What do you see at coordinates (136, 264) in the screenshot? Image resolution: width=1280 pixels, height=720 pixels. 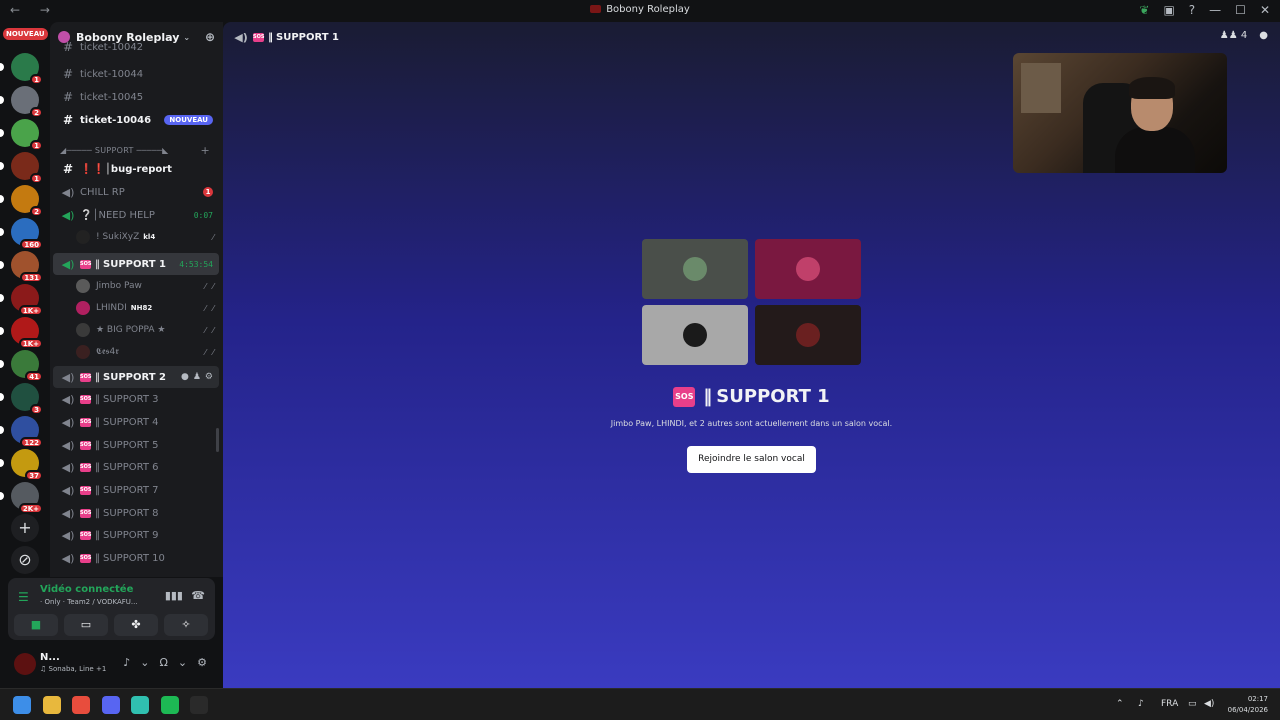 I see `channel-item-support-1: ◀) SOS ‖ SUPPORT 1 4:53:54` at bounding box center [136, 264].